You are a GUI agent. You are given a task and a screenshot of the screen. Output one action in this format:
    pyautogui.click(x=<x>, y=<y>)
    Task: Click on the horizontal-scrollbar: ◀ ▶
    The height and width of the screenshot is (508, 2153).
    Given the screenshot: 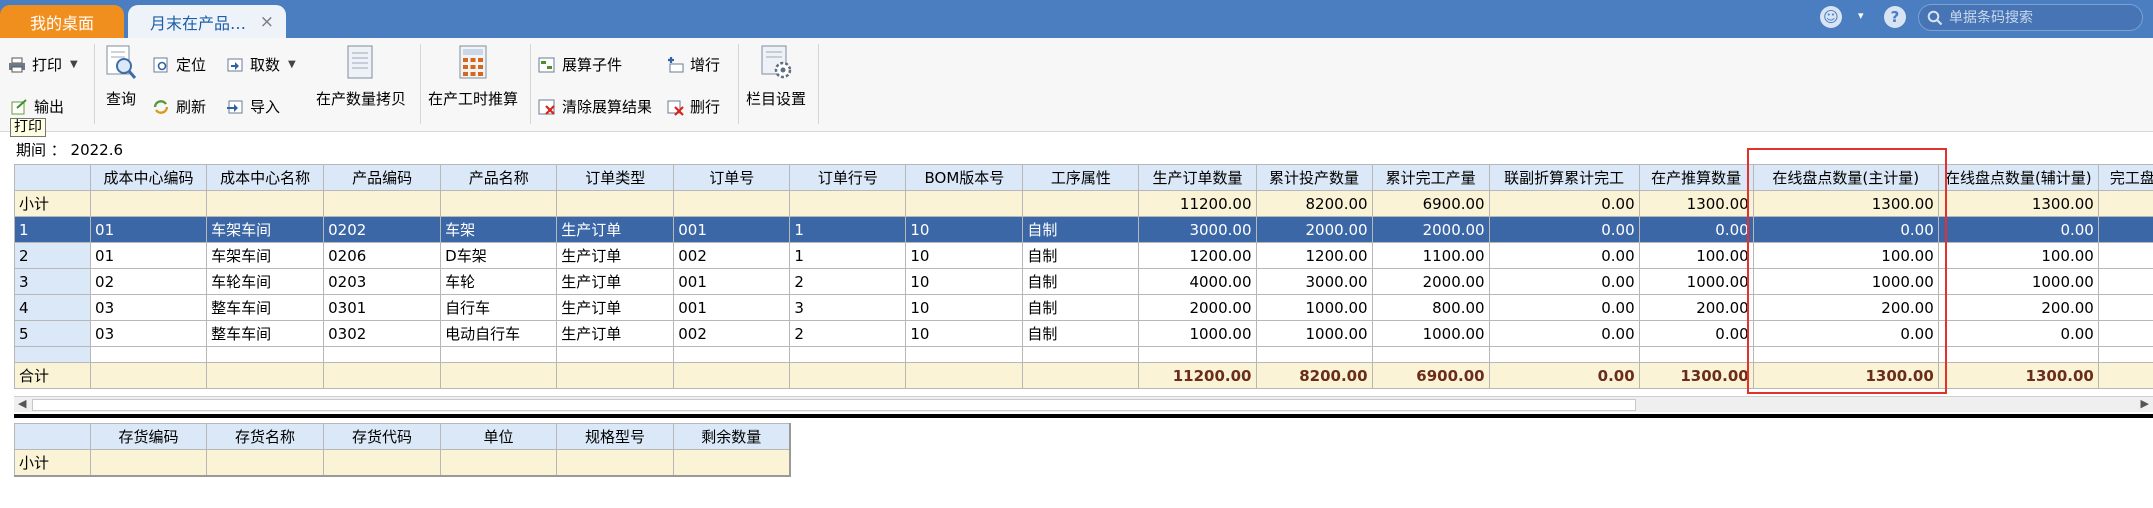 What is the action you would take?
    pyautogui.click(x=1083, y=404)
    